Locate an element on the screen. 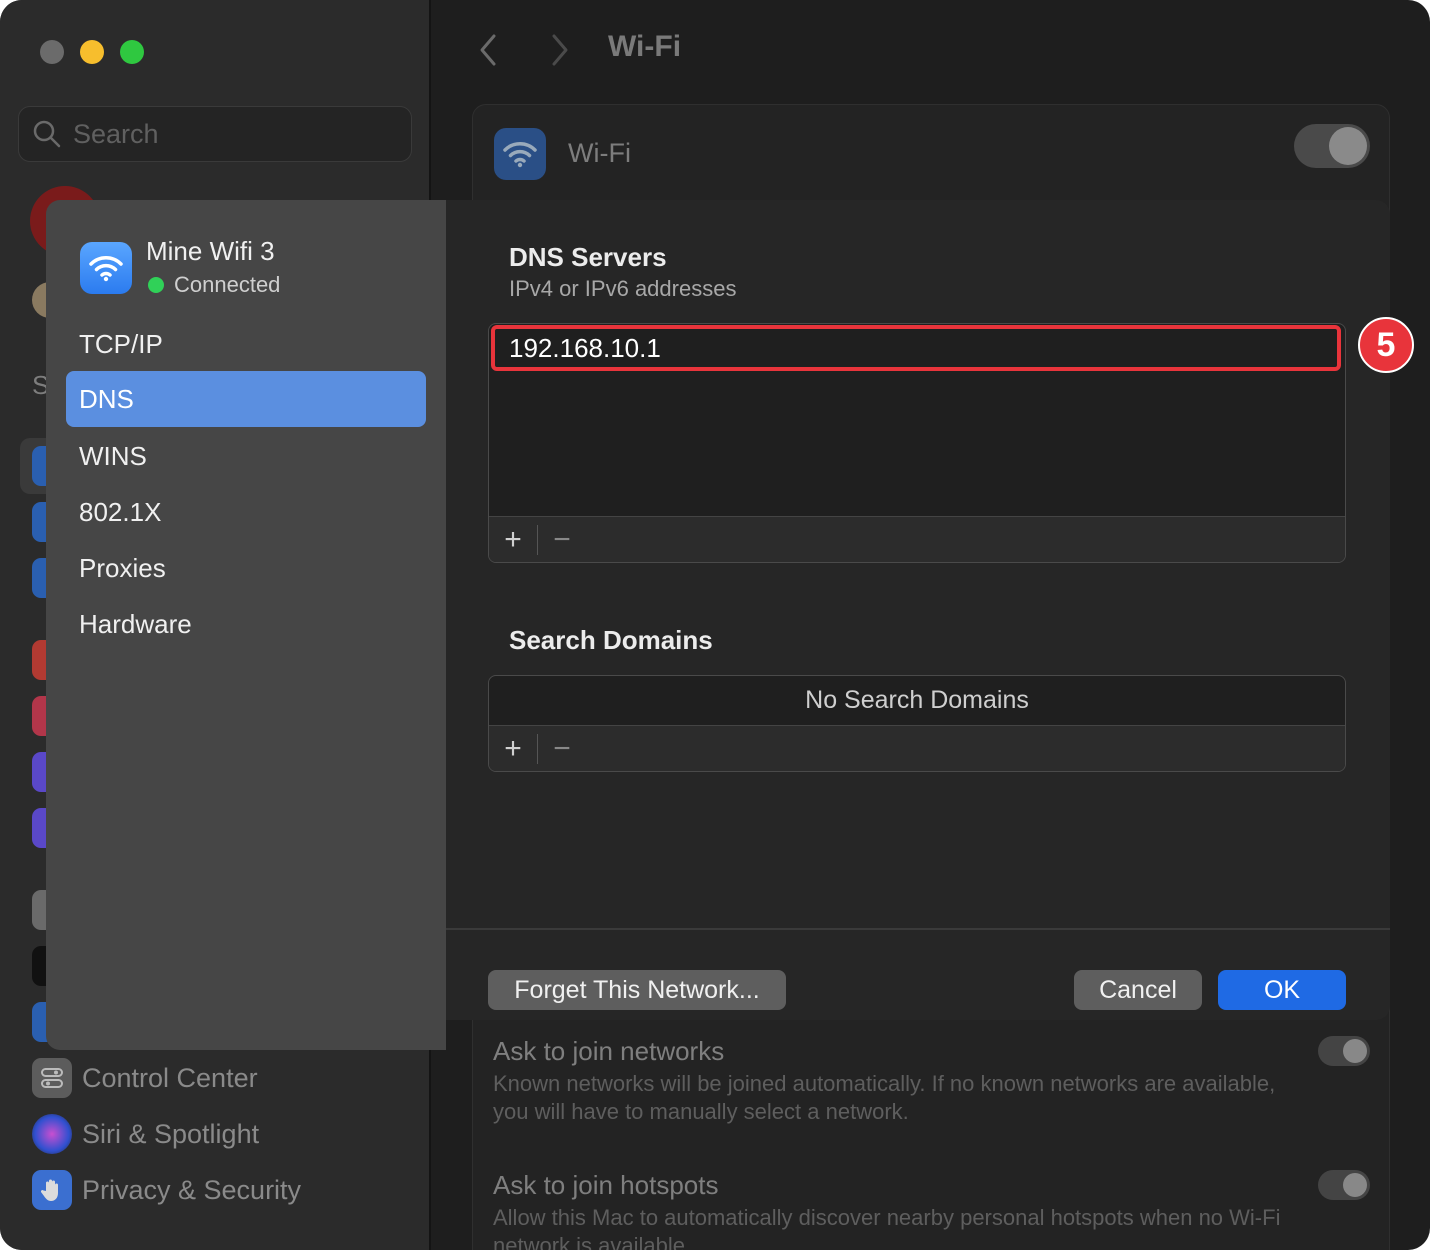  tab-proxies: Proxies is located at coordinates (246, 568).